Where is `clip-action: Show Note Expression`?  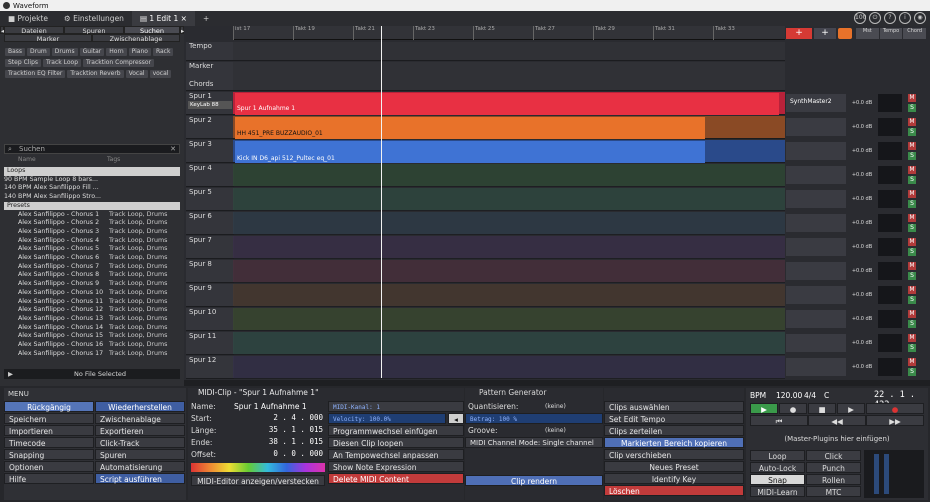 clip-action: Show Note Expression is located at coordinates (396, 466).